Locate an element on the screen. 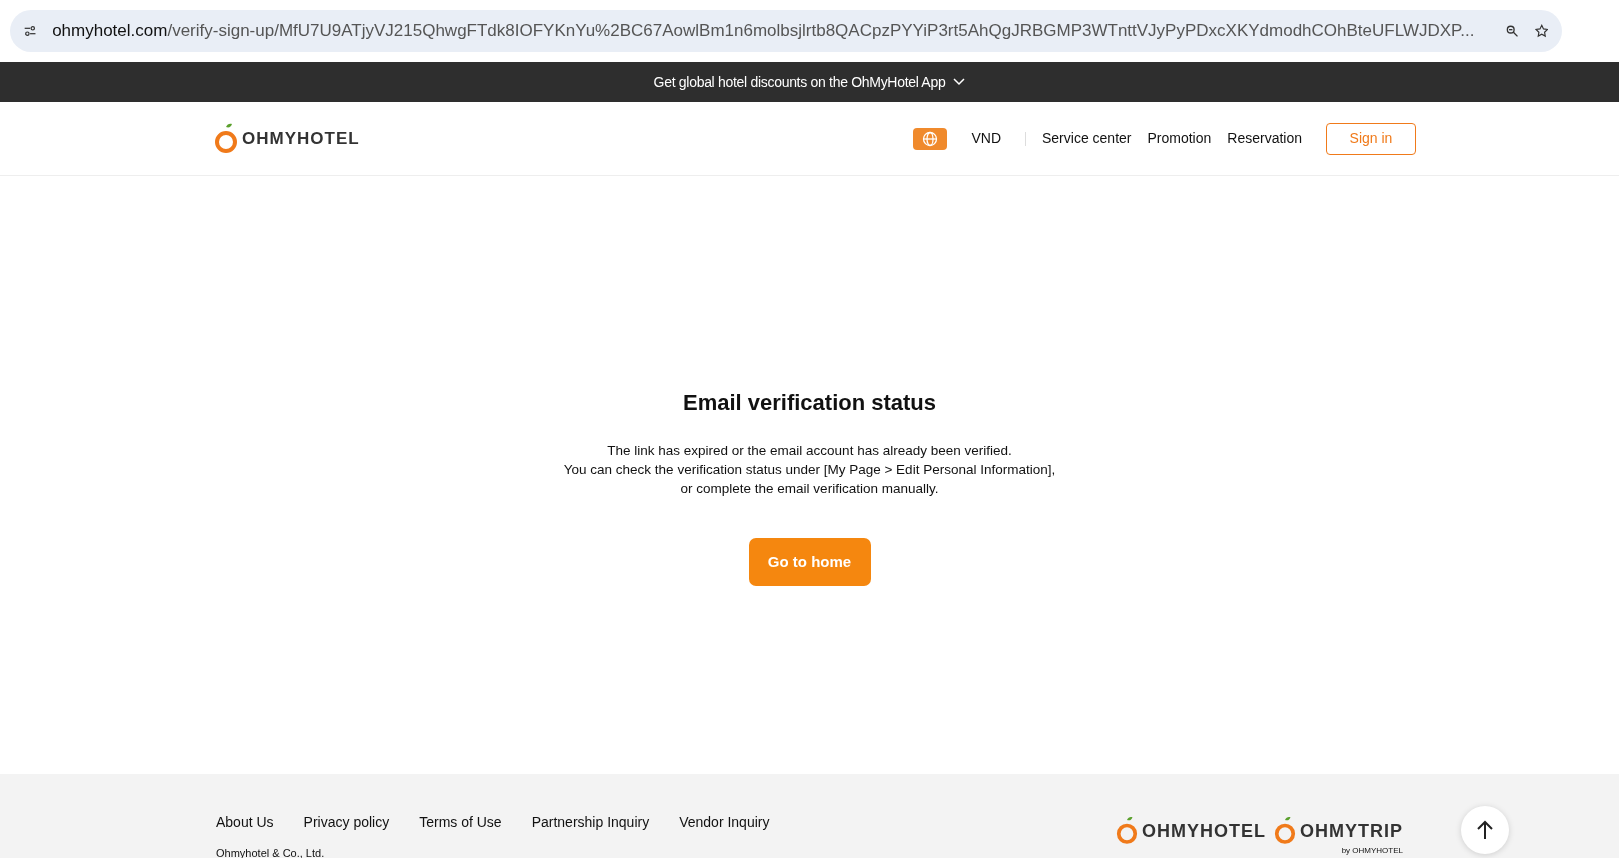 This screenshot has width=1619, height=858. site-settings-icon is located at coordinates (30, 31).